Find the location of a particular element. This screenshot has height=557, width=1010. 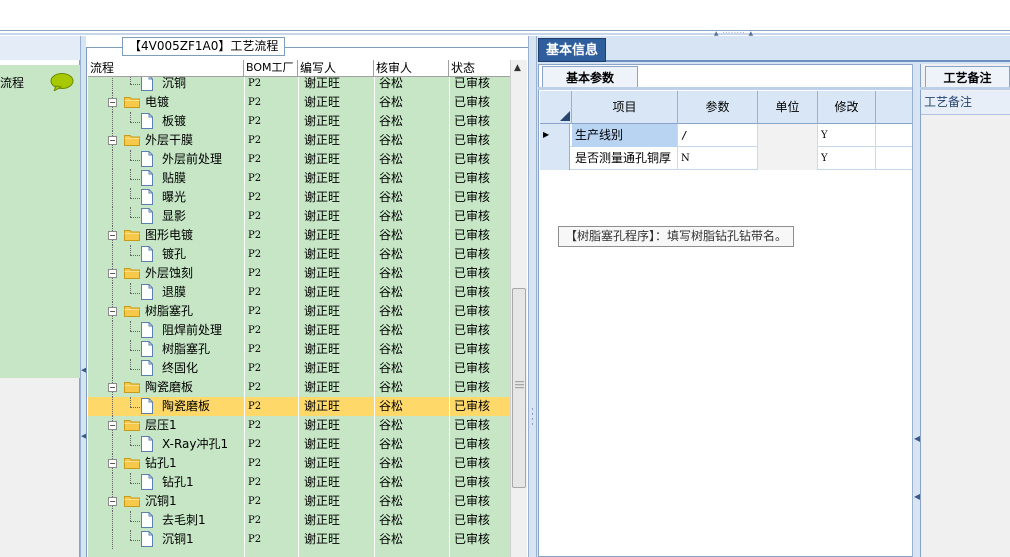

tree-row: − 外层干膜 P2 谢正旺 谷松 已审核 is located at coordinates (299, 140).